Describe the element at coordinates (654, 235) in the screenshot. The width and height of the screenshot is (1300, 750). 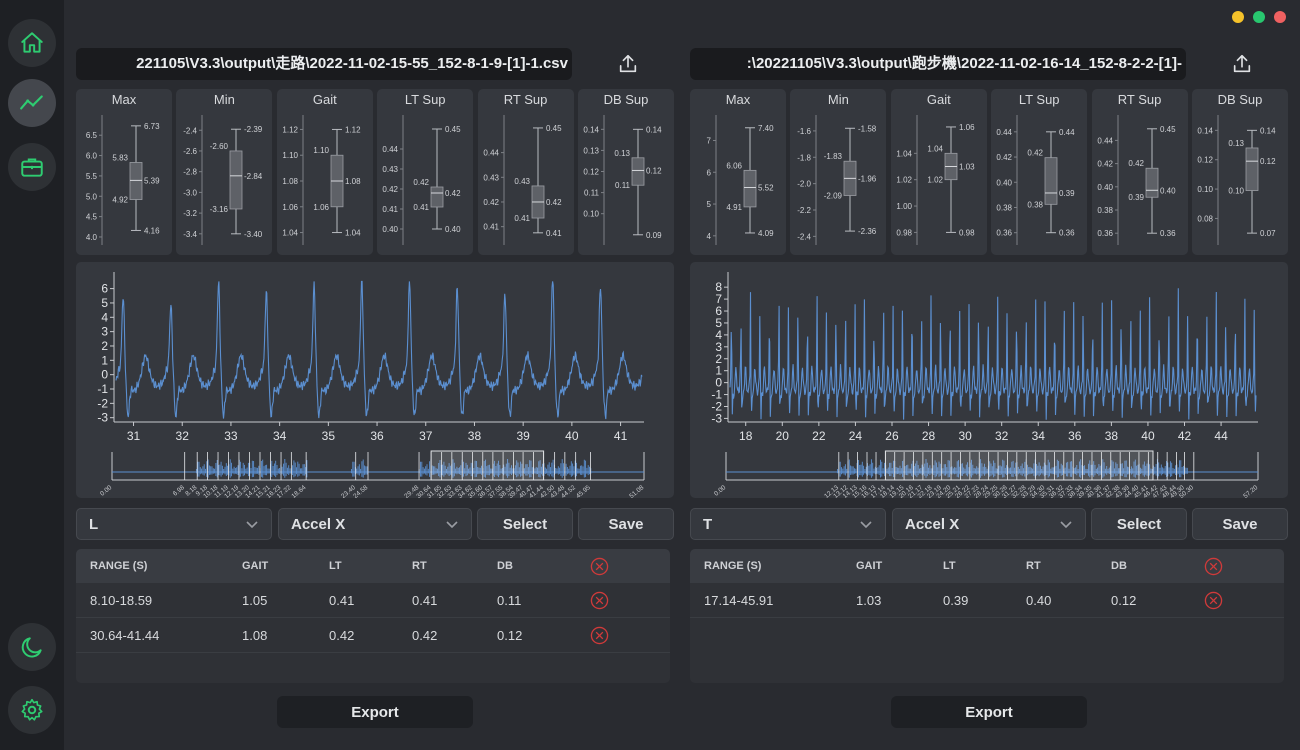
I see `box-min-label: 0.09` at that location.